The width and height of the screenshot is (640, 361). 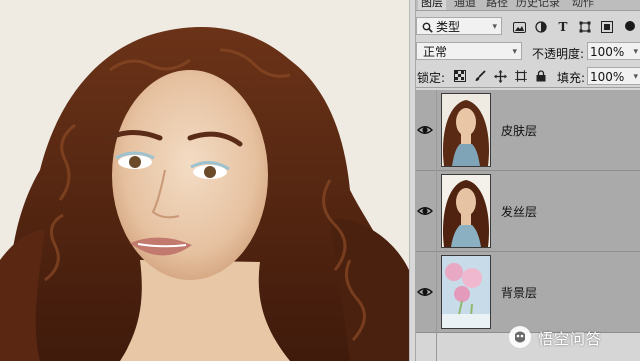 I want to click on visibility-column-divider, so click(x=436, y=225).